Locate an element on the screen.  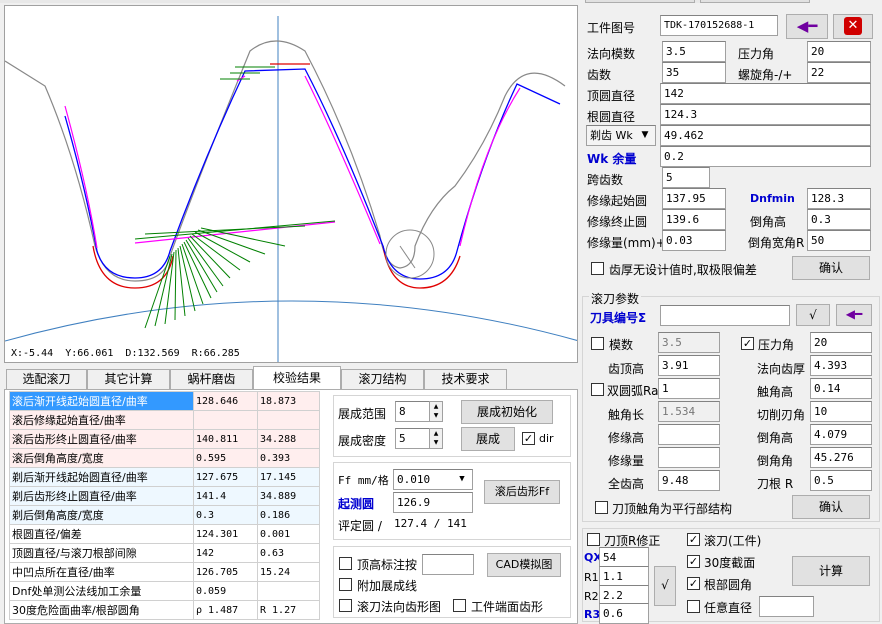
hob-chamfer-angle-input: 45.276 is located at coordinates (841, 457).